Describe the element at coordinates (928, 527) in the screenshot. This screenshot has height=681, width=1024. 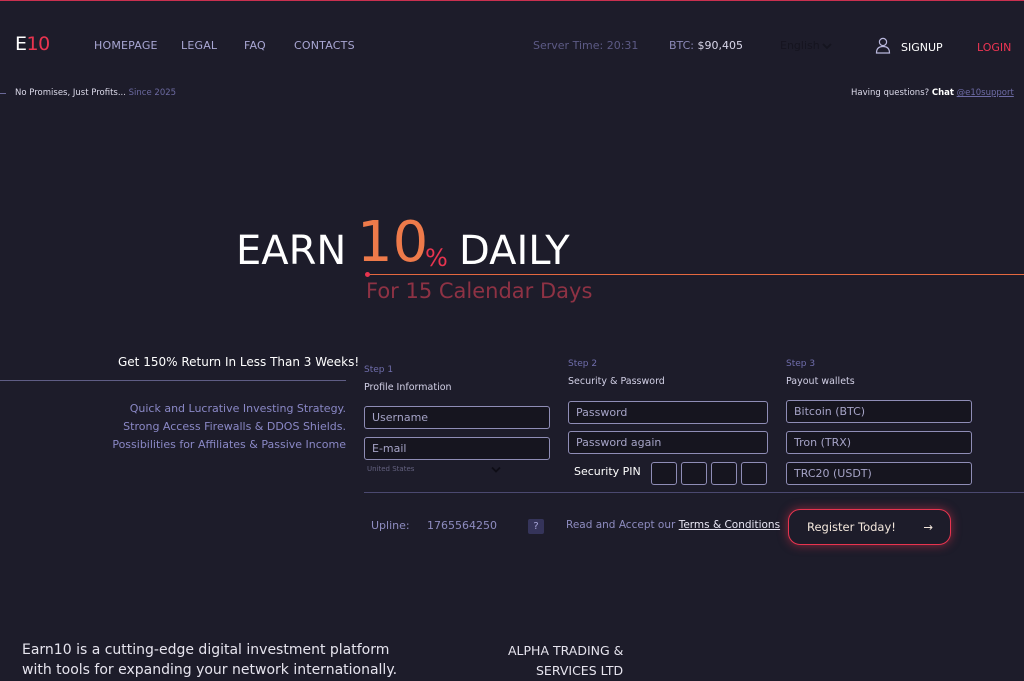
I see `arrow-right-icon: →` at that location.